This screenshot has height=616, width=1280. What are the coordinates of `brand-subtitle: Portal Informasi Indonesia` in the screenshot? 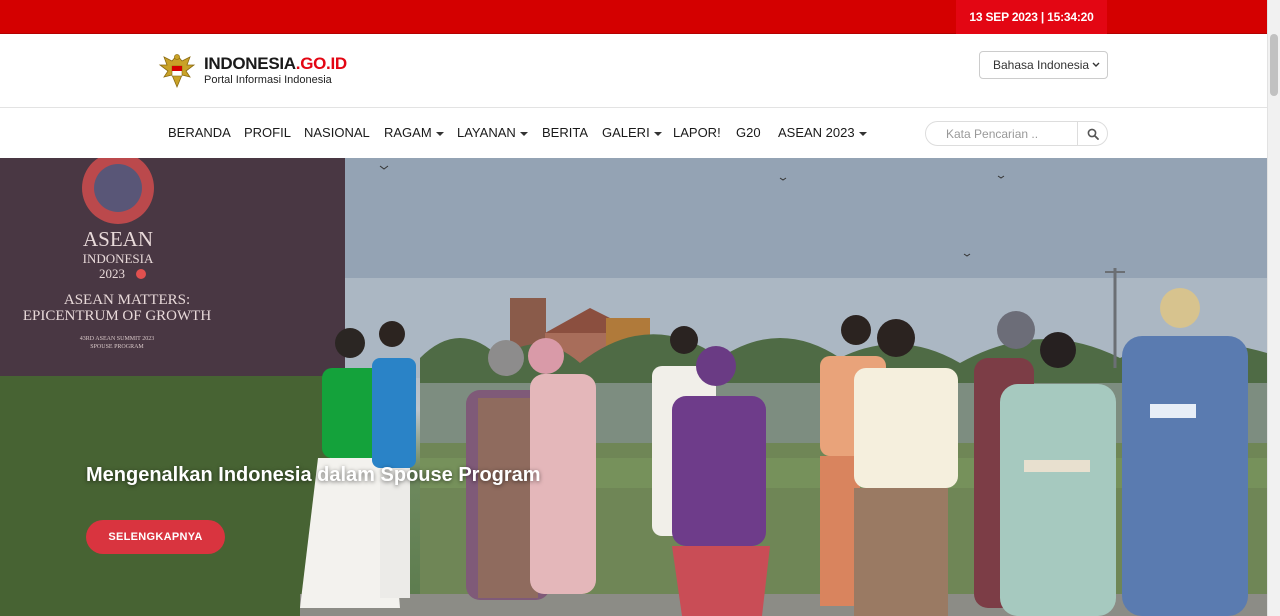 It's located at (268, 80).